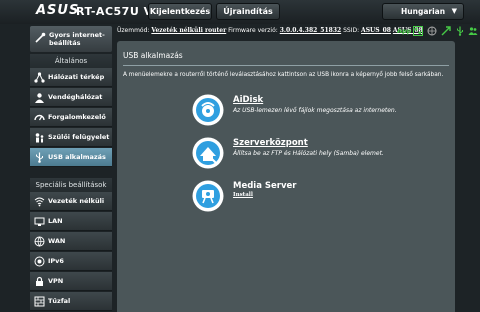 The image size is (480, 312). Describe the element at coordinates (39, 301) in the screenshot. I see `firewall-icon` at that location.